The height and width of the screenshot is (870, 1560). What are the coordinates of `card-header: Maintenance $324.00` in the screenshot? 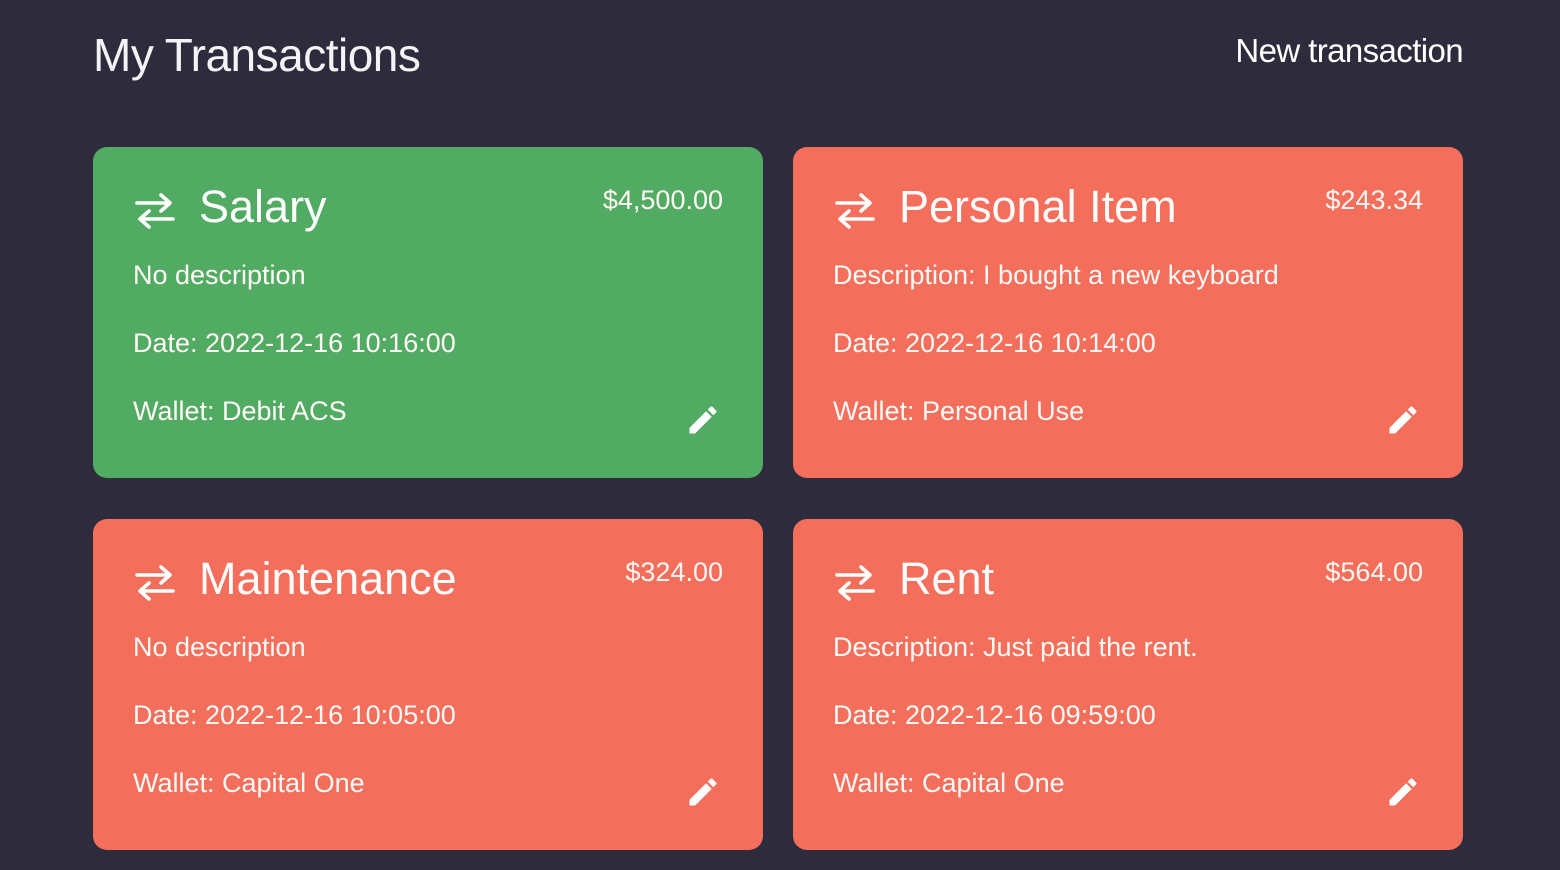 It's located at (428, 581).